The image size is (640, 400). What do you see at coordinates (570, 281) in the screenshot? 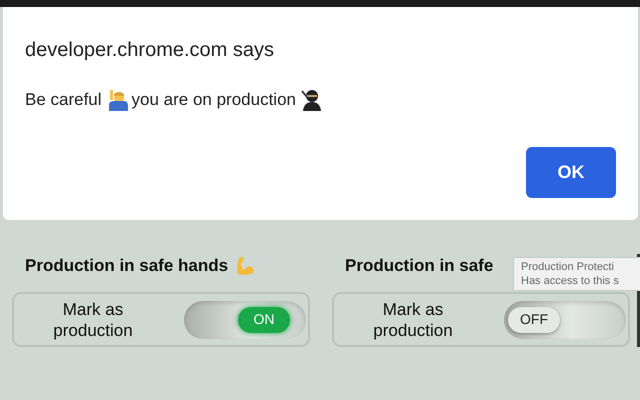
I see `tooltip-line: Has access to this s` at bounding box center [570, 281].